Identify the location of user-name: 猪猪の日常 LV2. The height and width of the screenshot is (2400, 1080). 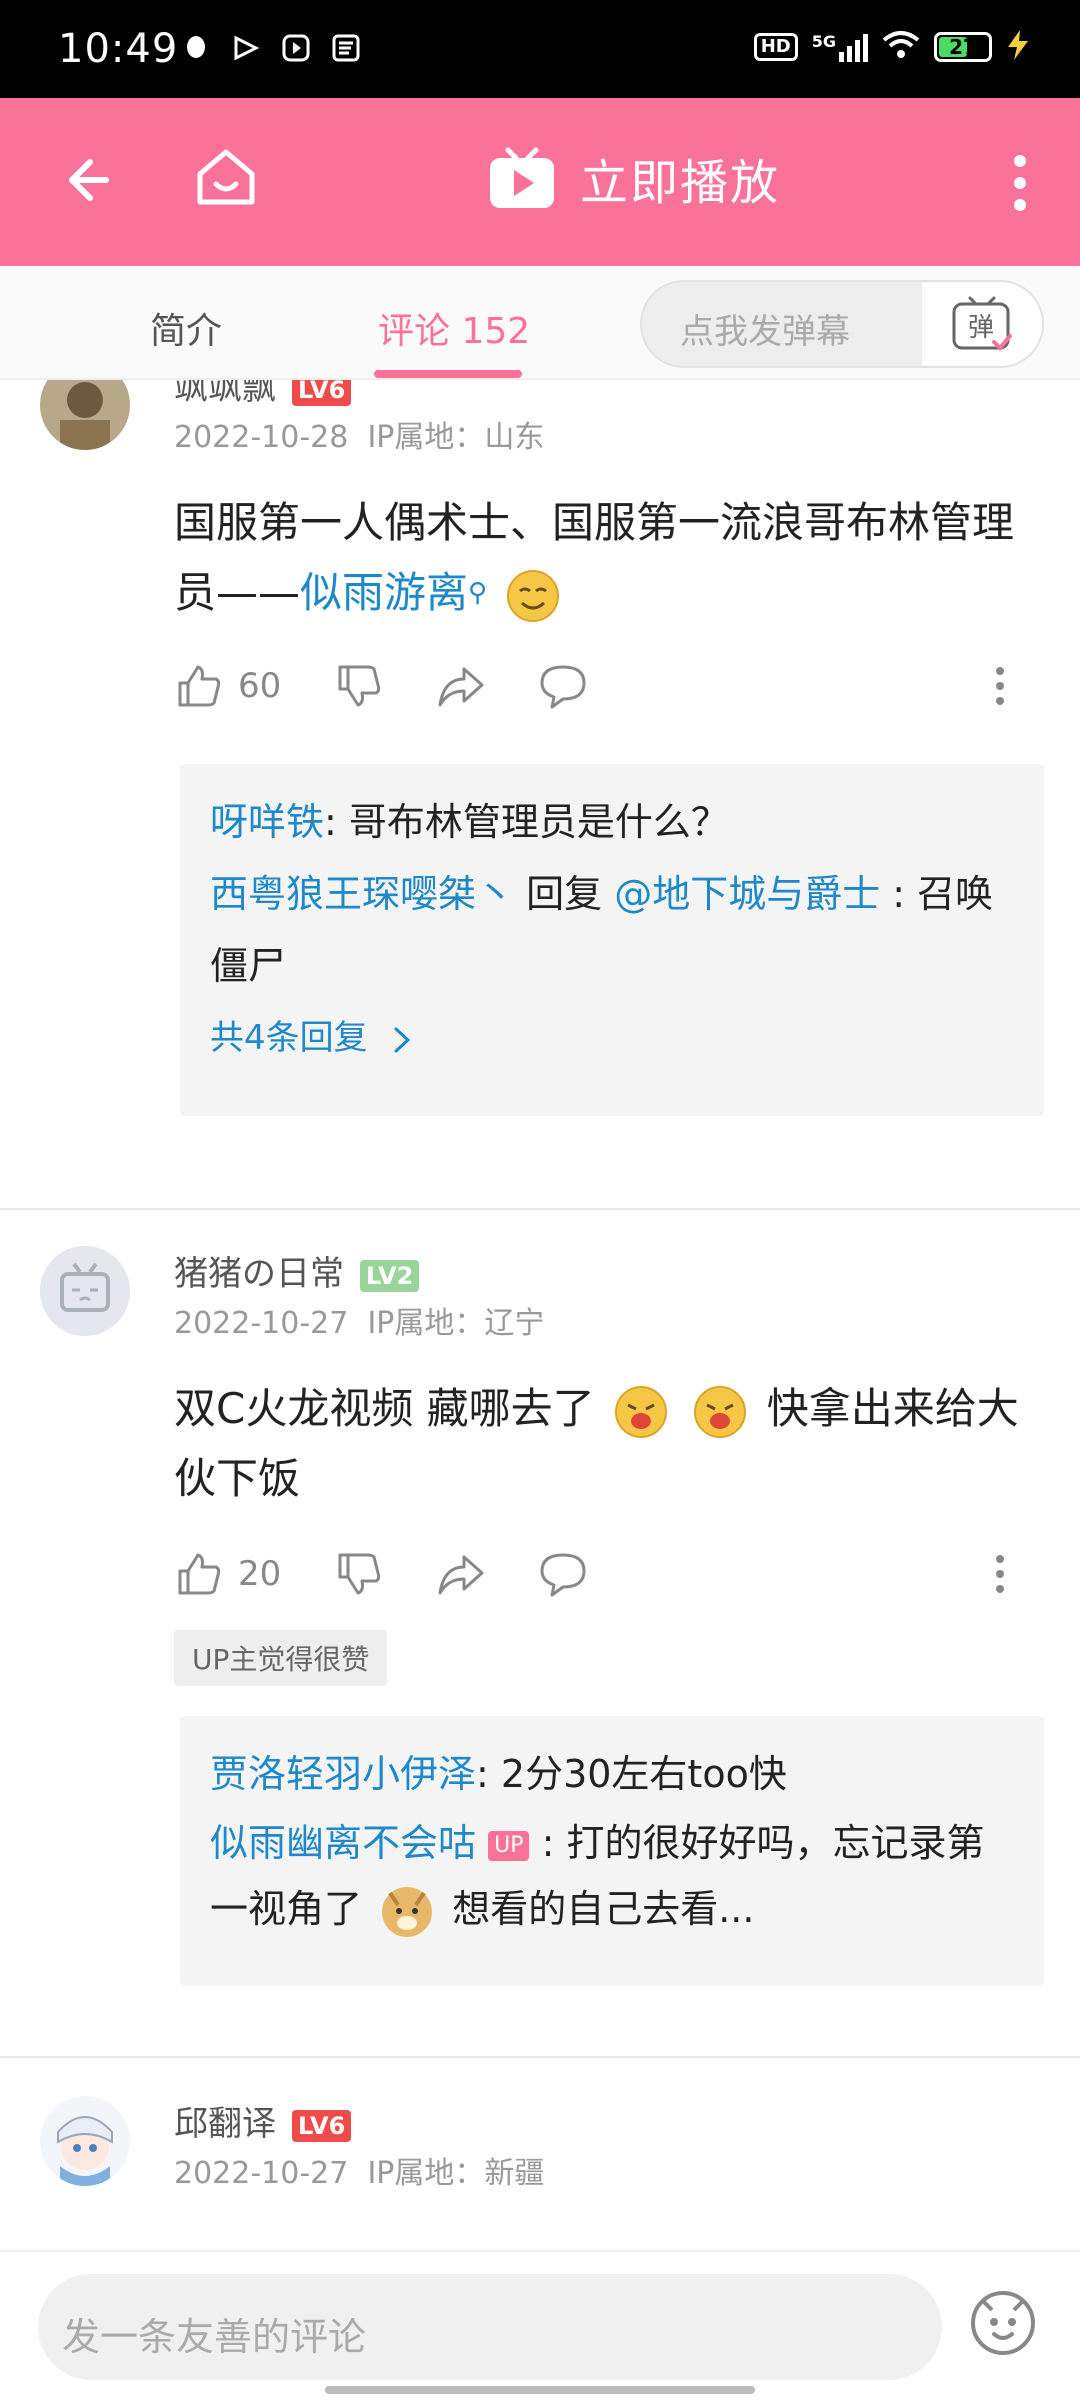
(297, 1270).